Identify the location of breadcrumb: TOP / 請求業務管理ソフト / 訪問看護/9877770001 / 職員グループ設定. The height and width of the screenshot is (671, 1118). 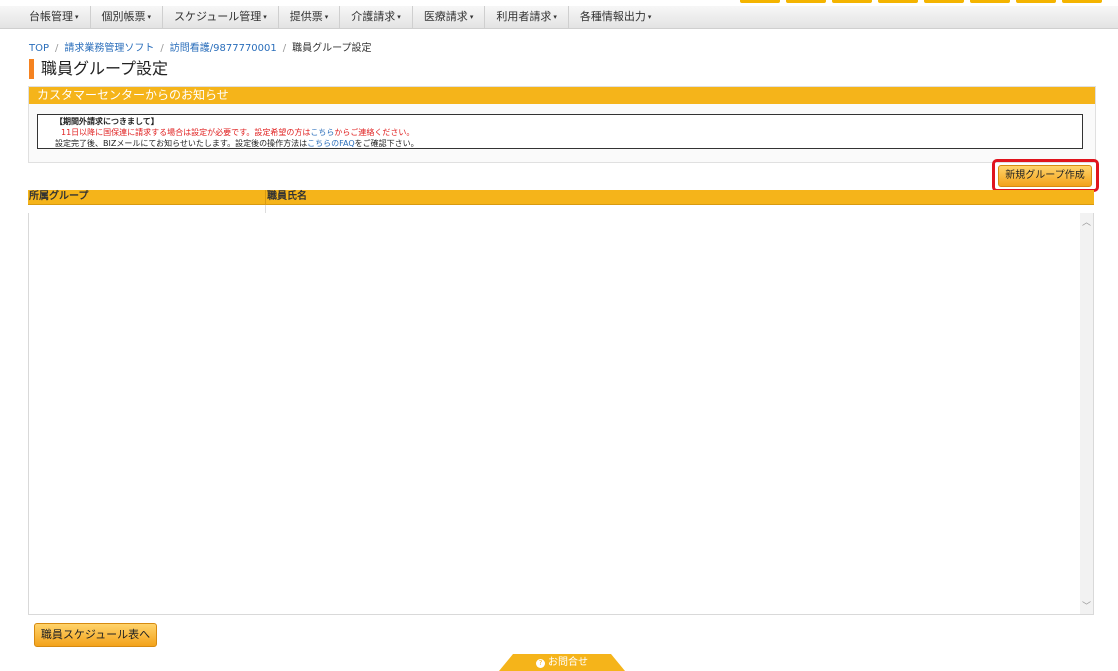
(200, 46).